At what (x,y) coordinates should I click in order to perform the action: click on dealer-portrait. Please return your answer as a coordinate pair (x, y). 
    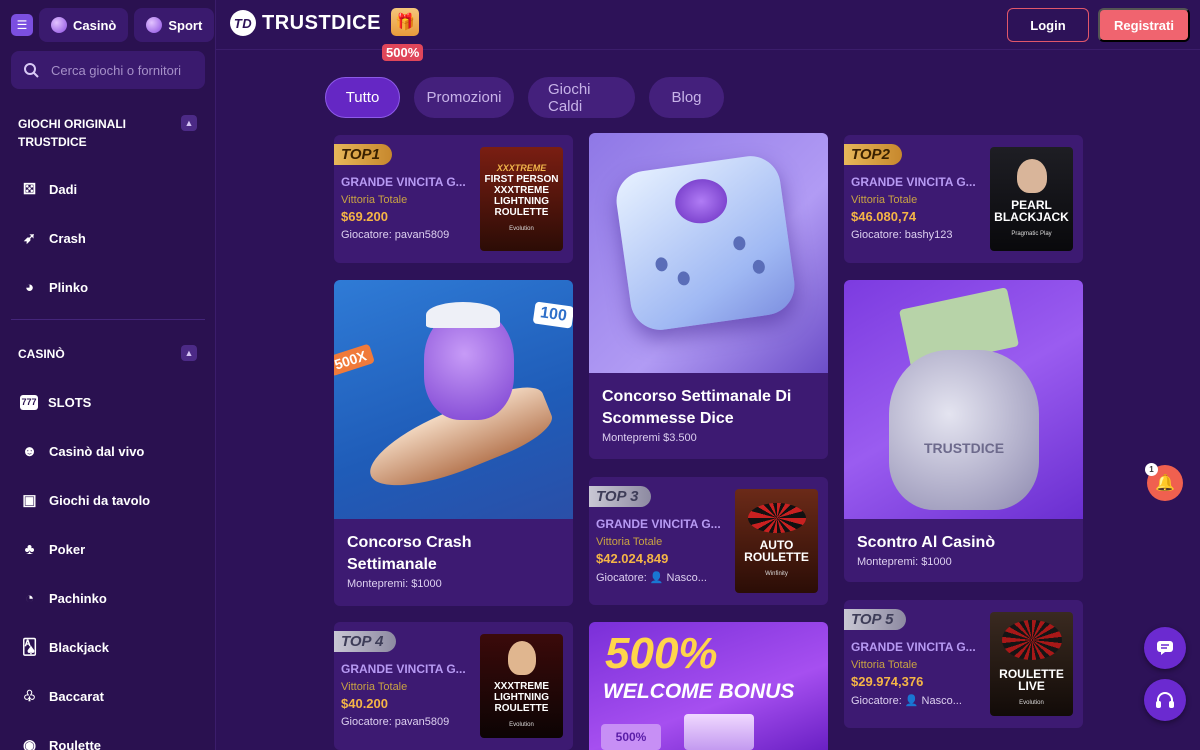
    Looking at the image, I should click on (1031, 175).